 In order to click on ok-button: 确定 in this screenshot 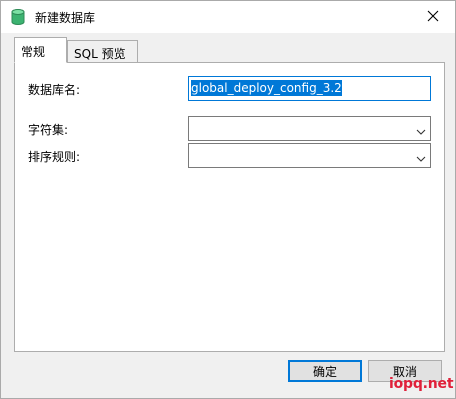, I will do `click(325, 371)`.